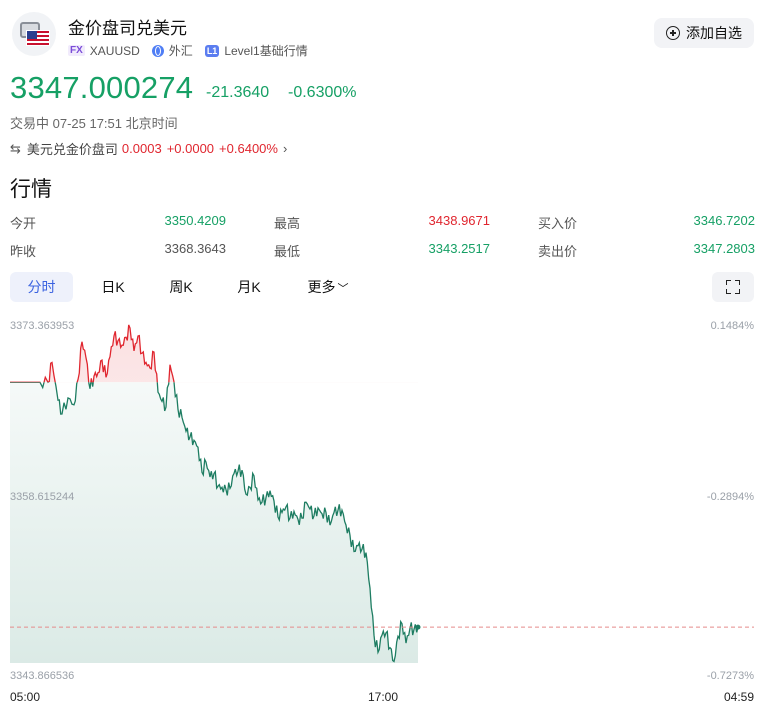  I want to click on stat-value-high: 3438.9671, so click(459, 220).